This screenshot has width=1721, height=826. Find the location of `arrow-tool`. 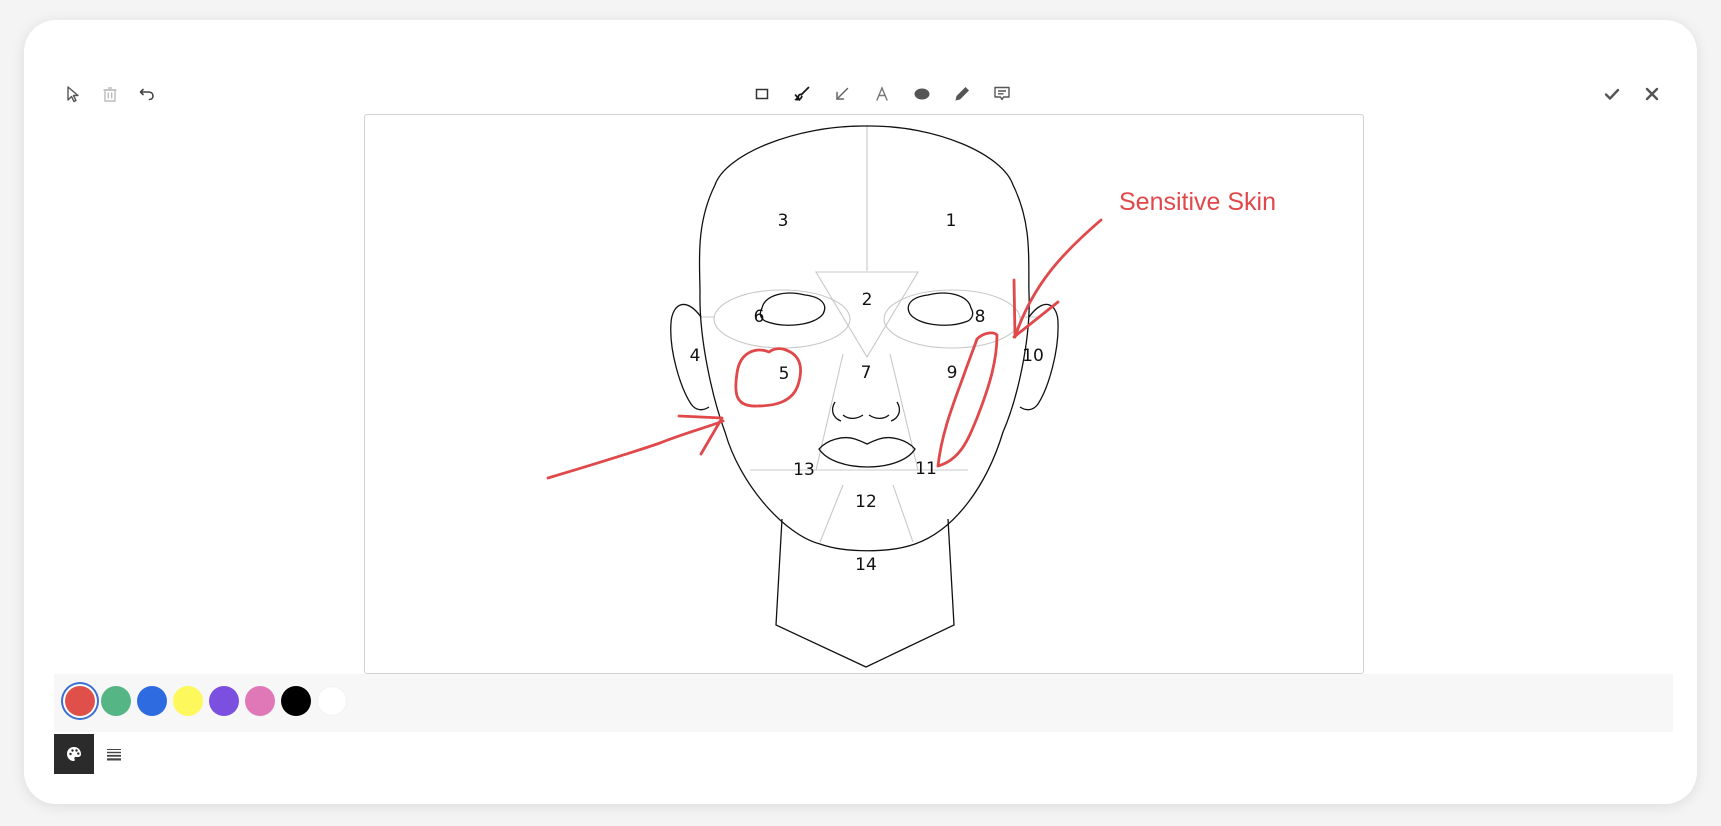

arrow-tool is located at coordinates (842, 94).